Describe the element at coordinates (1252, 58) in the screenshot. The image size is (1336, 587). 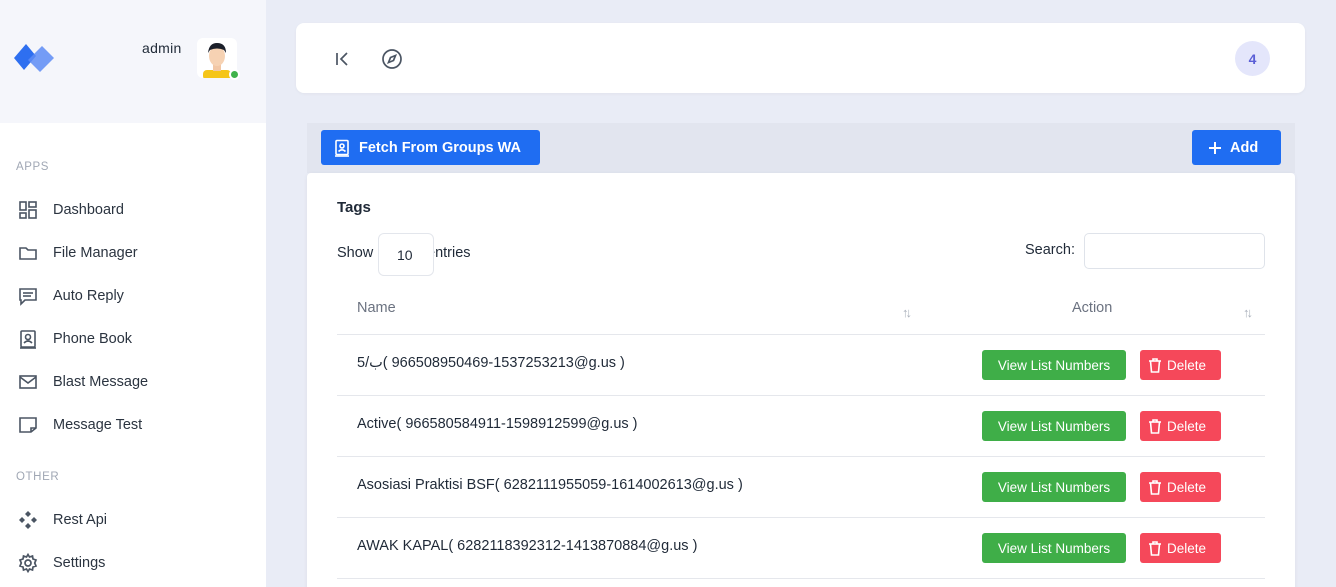
I see `notification-badge: 4` at that location.